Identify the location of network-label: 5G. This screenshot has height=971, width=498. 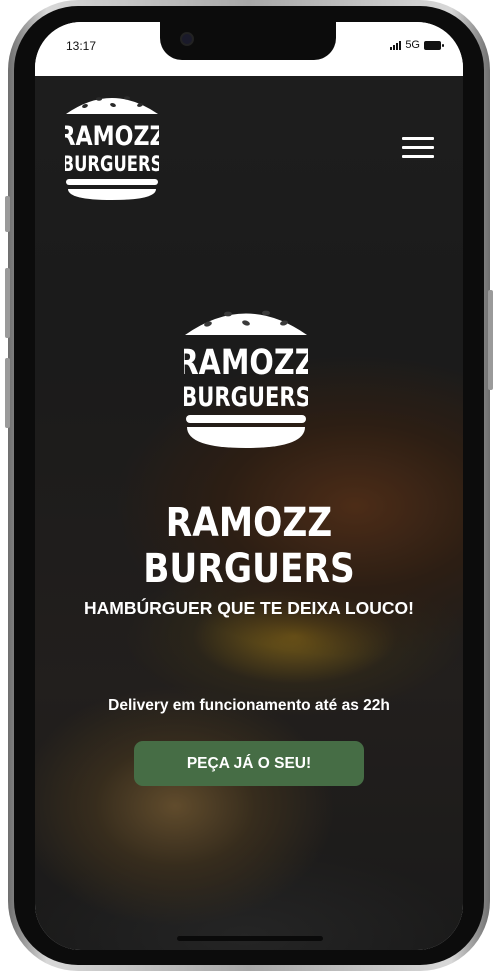
(412, 45).